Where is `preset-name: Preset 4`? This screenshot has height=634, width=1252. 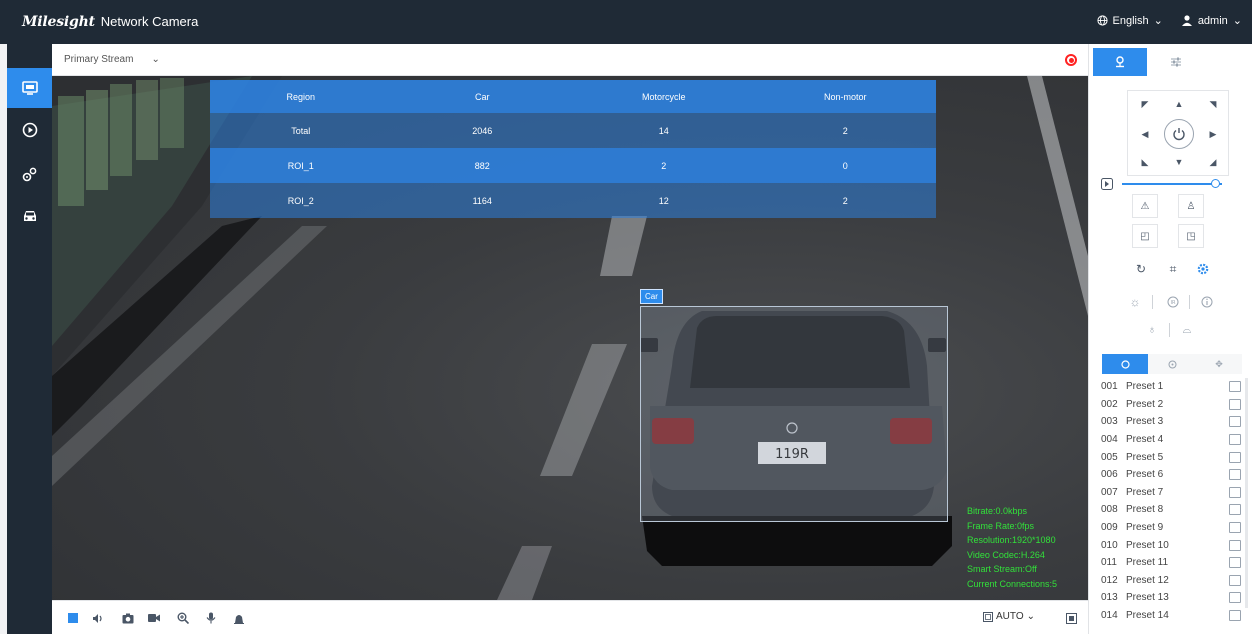 preset-name: Preset 4 is located at coordinates (1145, 440).